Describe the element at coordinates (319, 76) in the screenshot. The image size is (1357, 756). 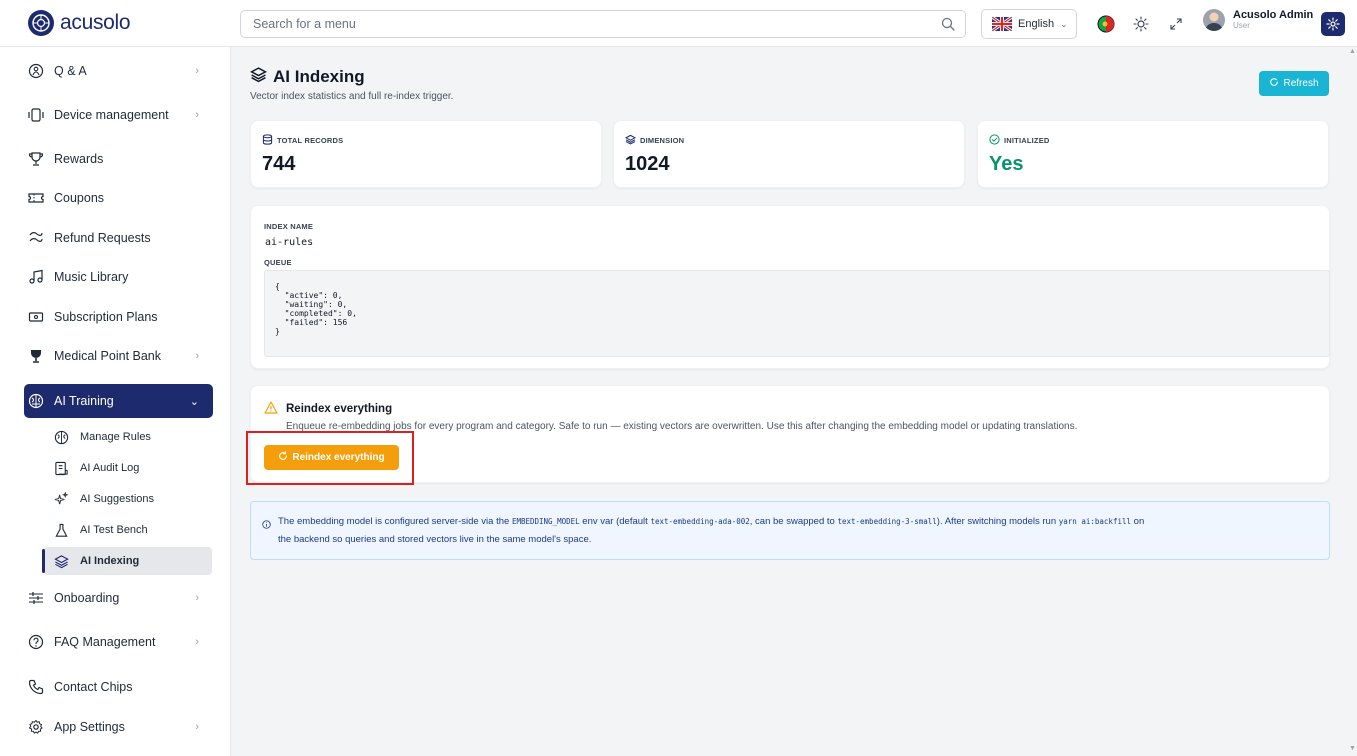
I see `page-title-text: AI Indexing` at that location.